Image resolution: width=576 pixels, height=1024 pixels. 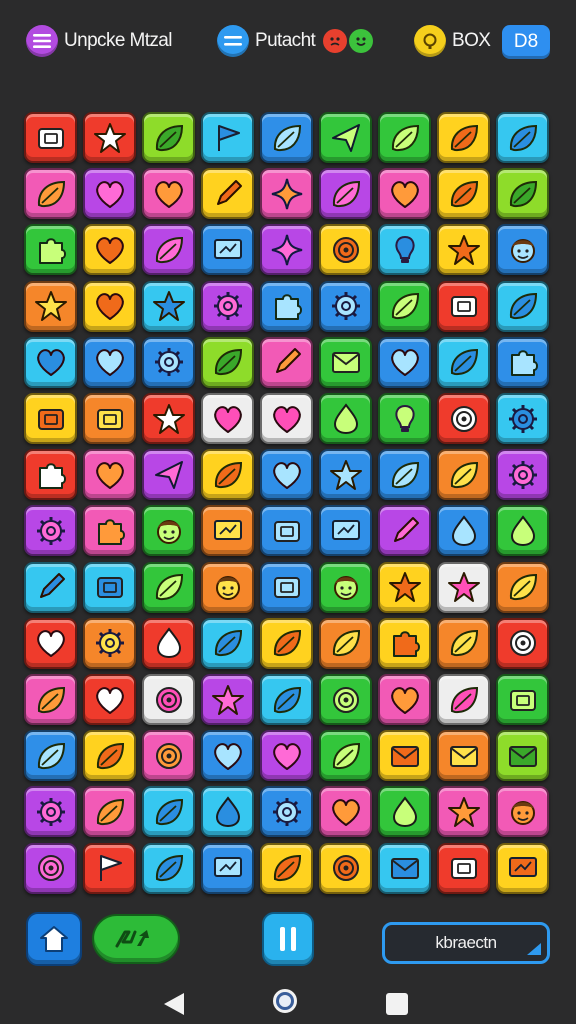 I want to click on home-button, so click(x=54, y=939).